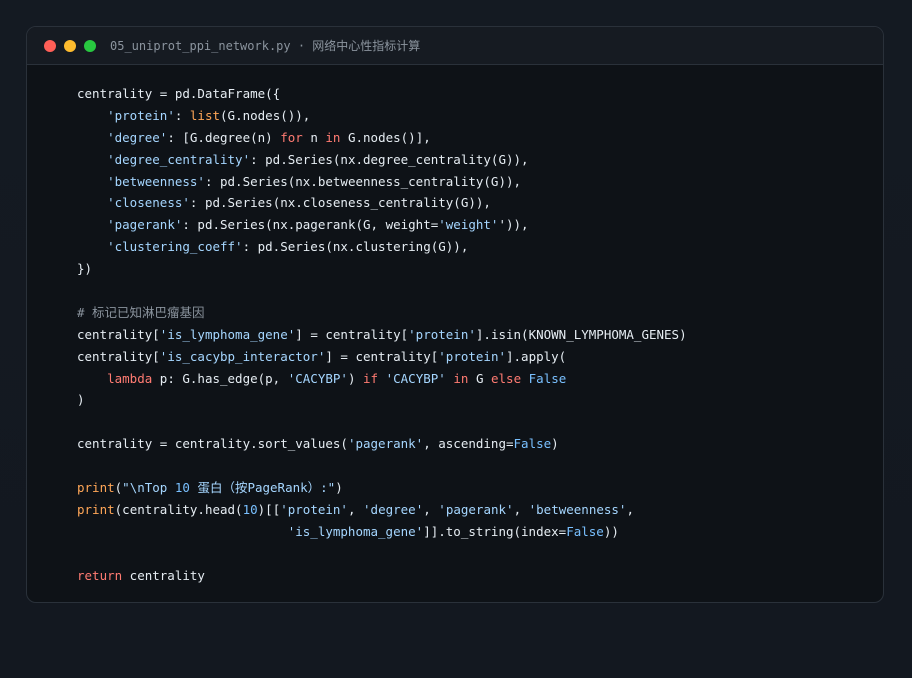 The height and width of the screenshot is (678, 912). I want to click on code-token: ]].to_string(index=, so click(495, 531).